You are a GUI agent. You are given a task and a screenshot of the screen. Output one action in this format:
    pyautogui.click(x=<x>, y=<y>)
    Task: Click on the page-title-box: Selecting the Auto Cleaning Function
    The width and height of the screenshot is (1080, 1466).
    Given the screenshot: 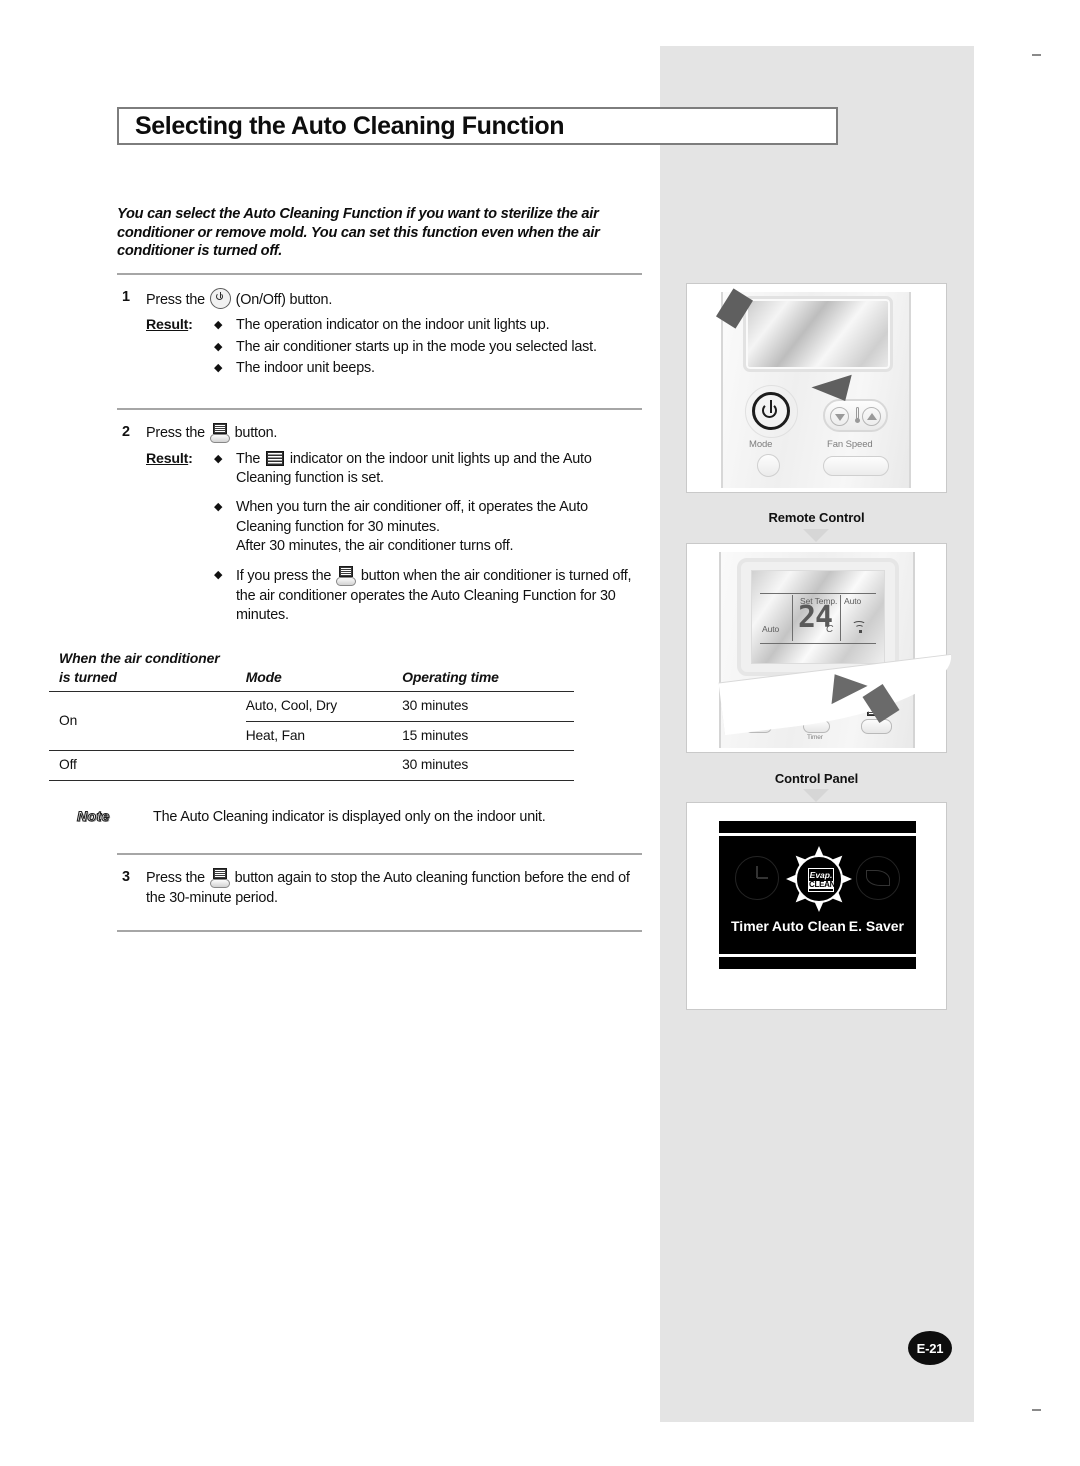 What is the action you would take?
    pyautogui.click(x=477, y=126)
    